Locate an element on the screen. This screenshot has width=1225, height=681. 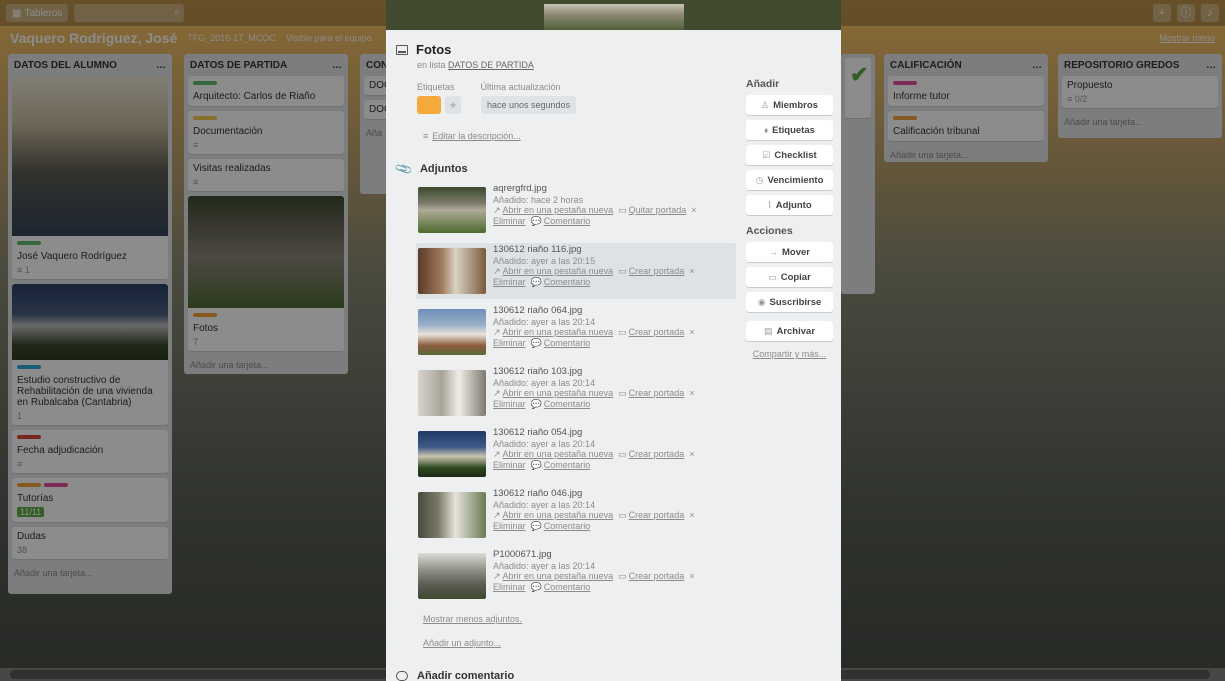
cover-link: Quitar portada is located at coordinates (658, 210).